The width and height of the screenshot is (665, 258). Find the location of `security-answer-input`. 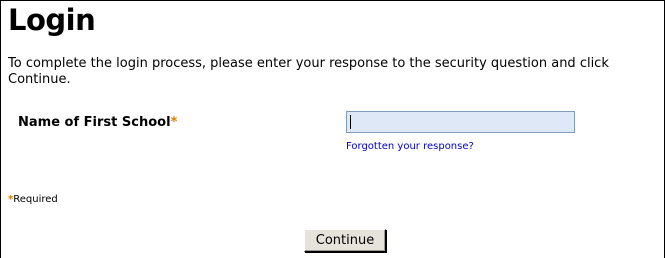

security-answer-input is located at coordinates (460, 122).